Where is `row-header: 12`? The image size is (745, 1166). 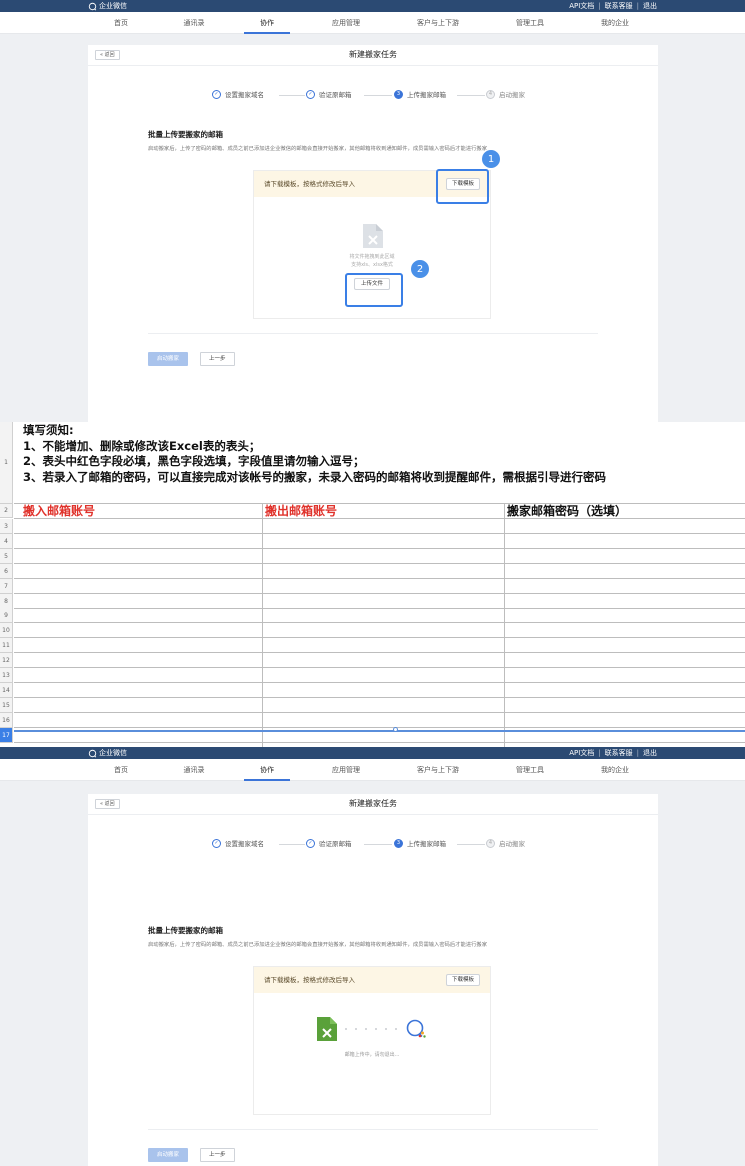
row-header: 12 is located at coordinates (6, 660).